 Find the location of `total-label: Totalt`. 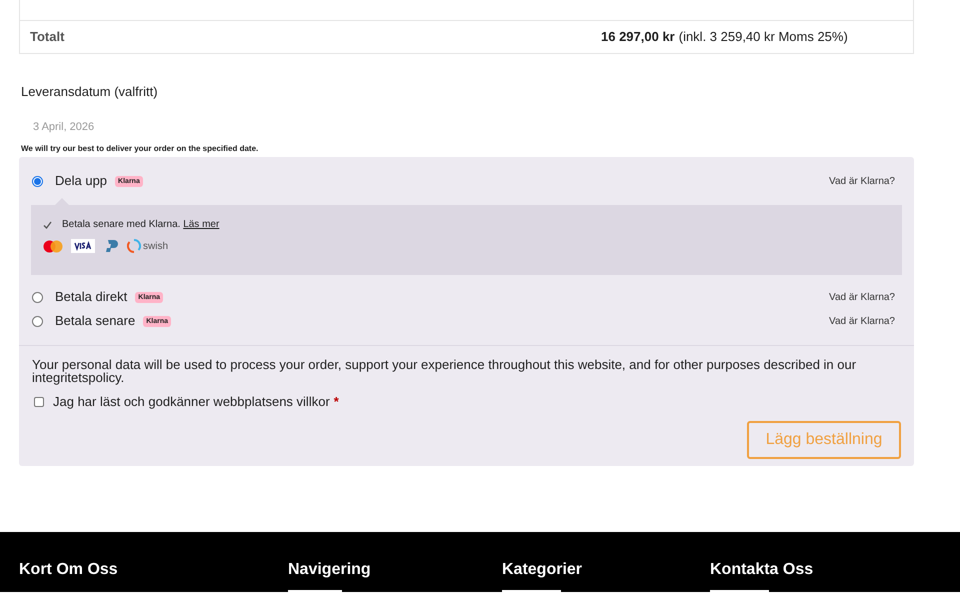

total-label: Totalt is located at coordinates (47, 37).